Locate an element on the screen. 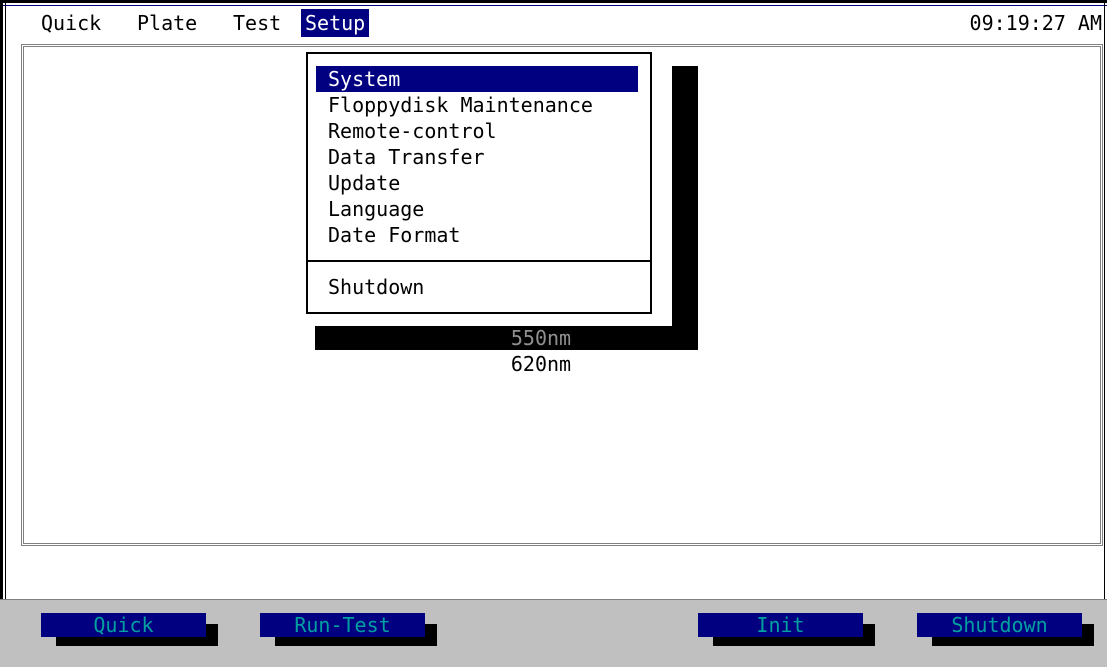 The height and width of the screenshot is (667, 1107). menu-item-update: Update is located at coordinates (364, 183).